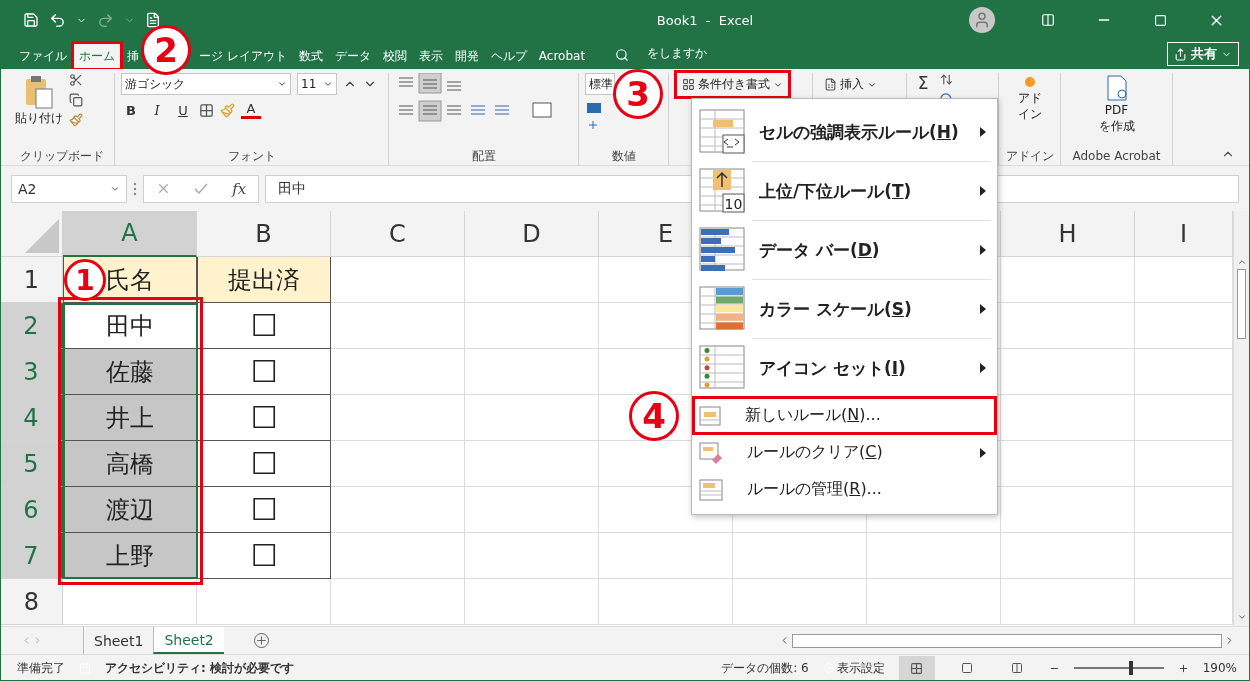  I want to click on count-text: データの個数: 6, so click(765, 668).